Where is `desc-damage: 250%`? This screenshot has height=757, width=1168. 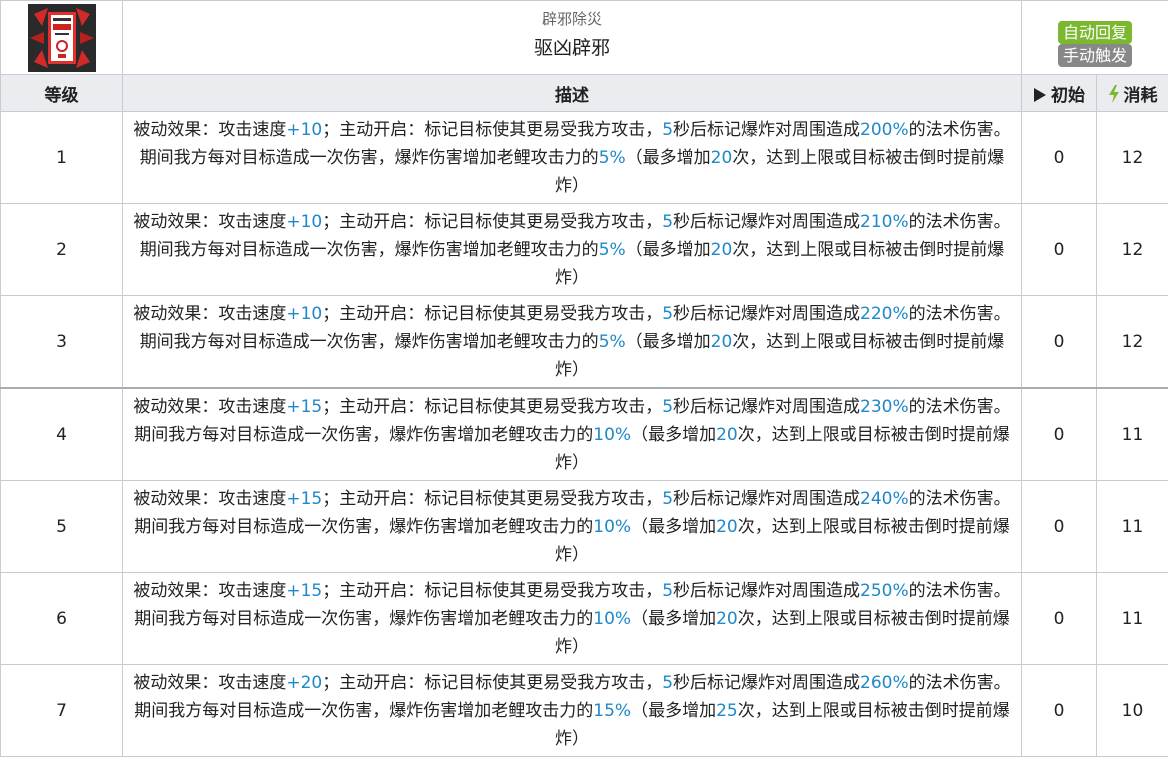
desc-damage: 250% is located at coordinates (884, 591).